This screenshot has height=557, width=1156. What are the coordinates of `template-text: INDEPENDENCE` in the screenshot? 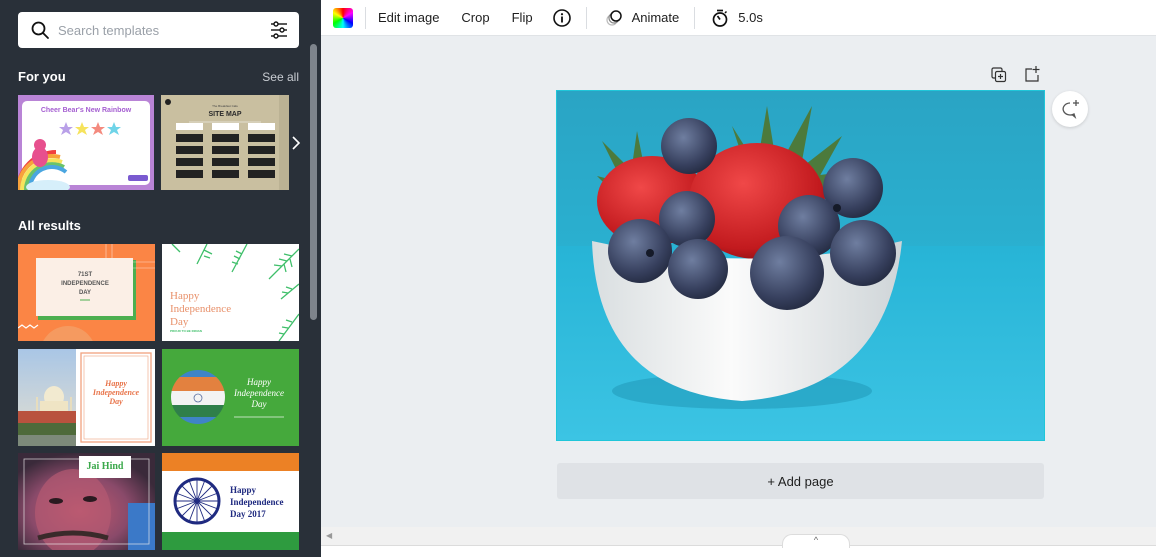 It's located at (85, 284).